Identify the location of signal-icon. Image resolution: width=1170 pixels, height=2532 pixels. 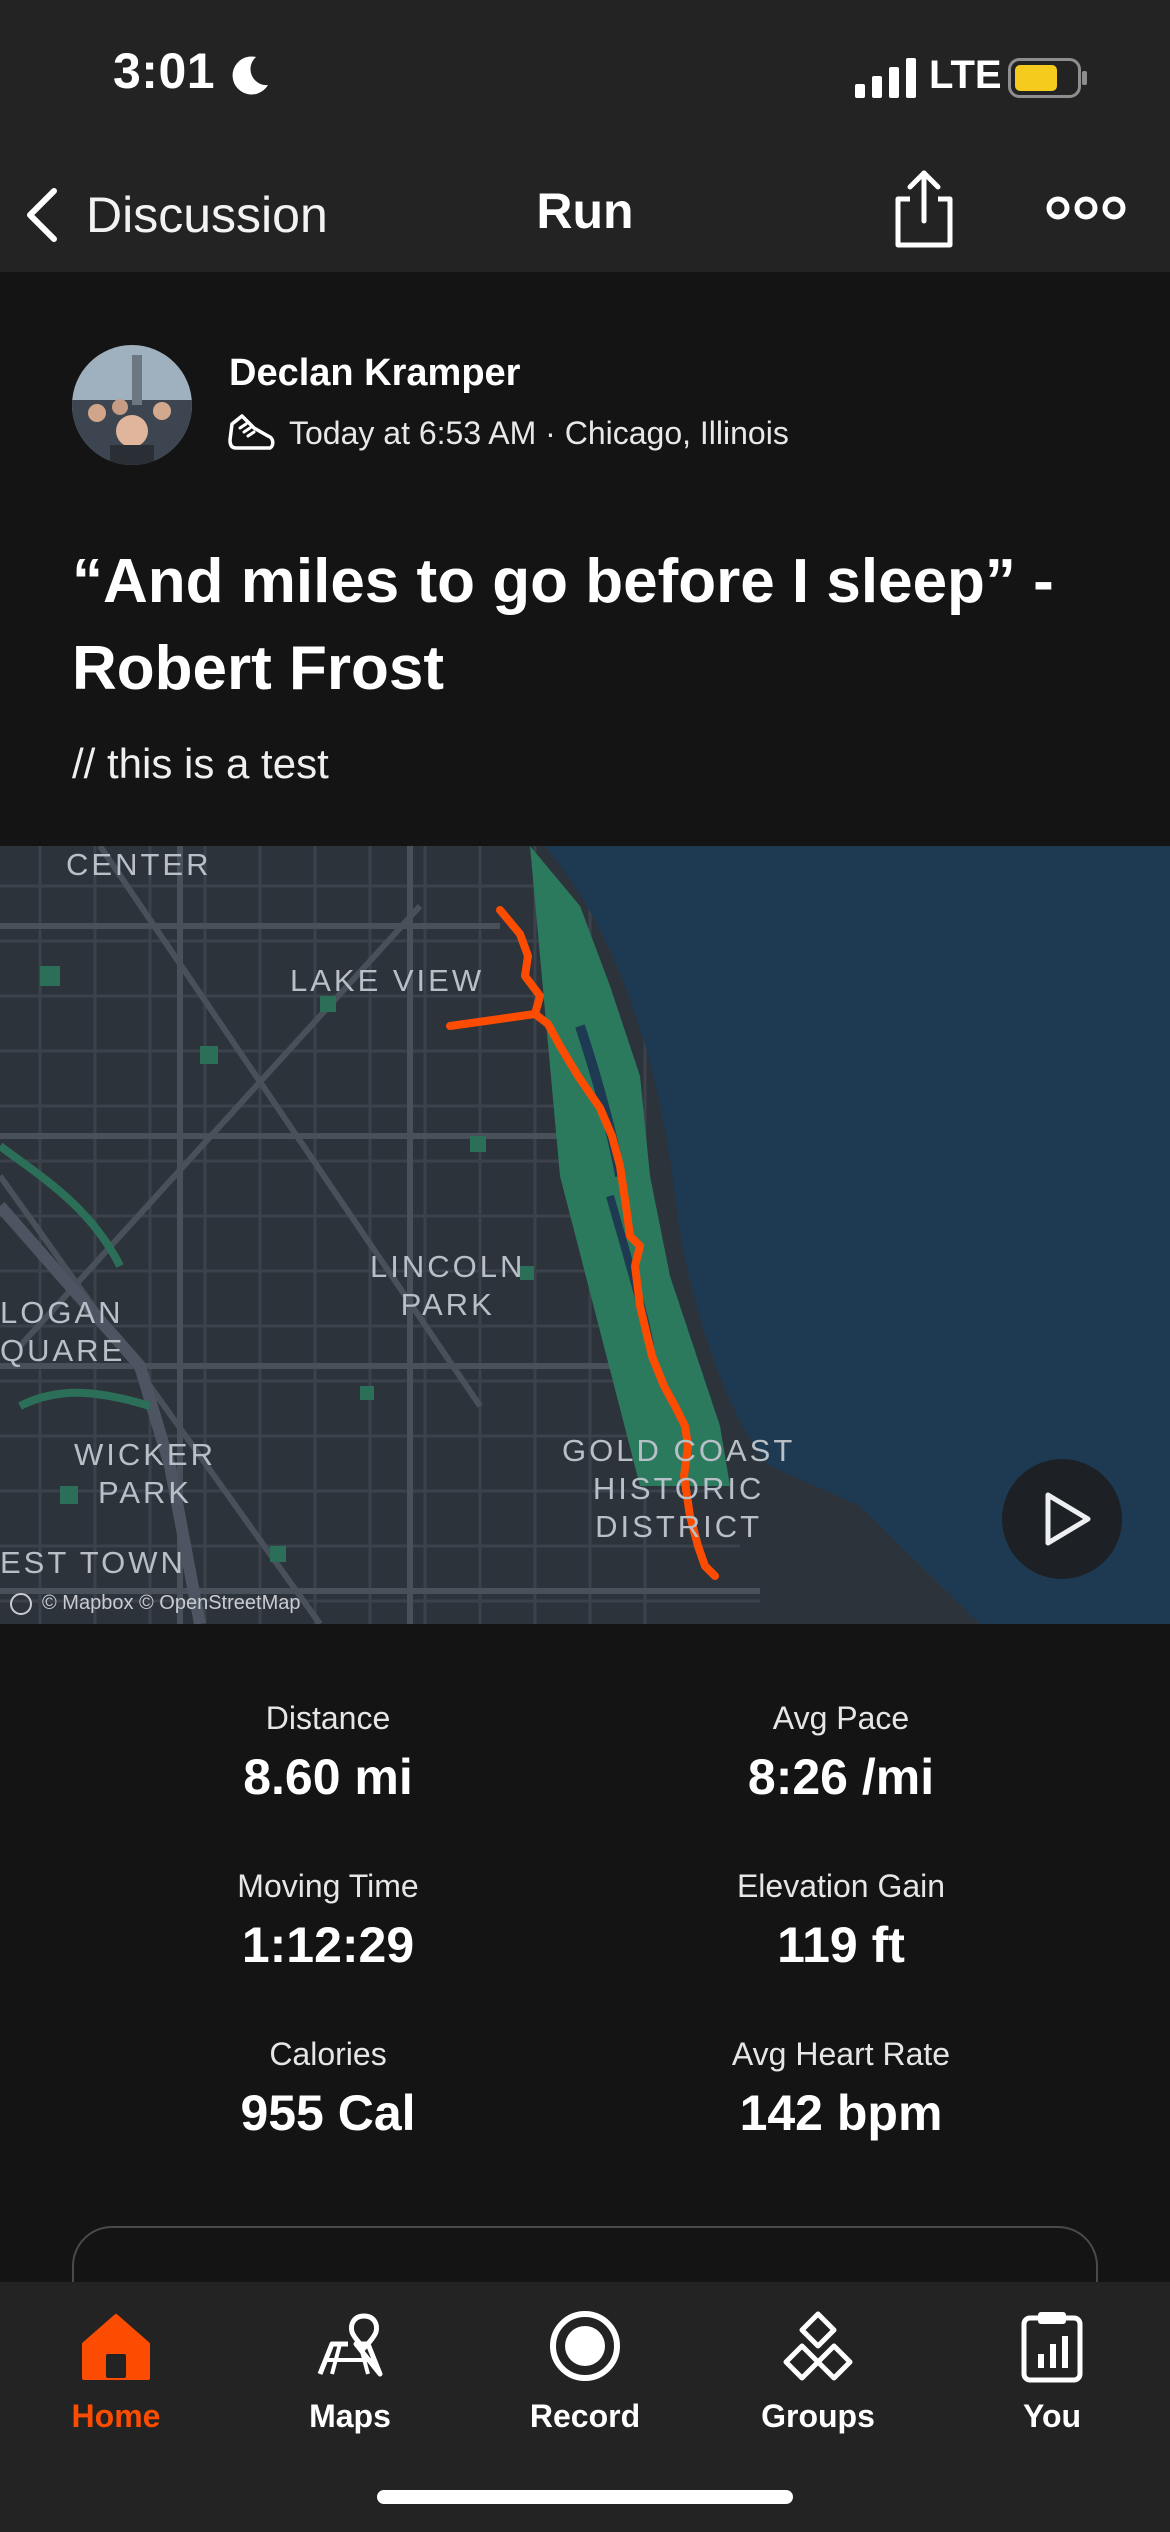
(885, 78).